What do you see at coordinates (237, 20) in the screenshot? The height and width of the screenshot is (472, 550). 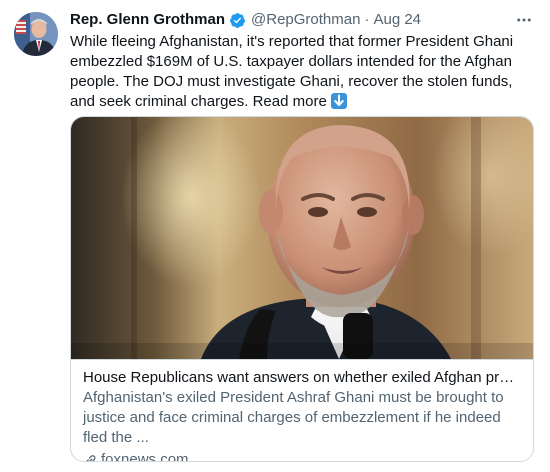 I see `verified-badge-icon` at bounding box center [237, 20].